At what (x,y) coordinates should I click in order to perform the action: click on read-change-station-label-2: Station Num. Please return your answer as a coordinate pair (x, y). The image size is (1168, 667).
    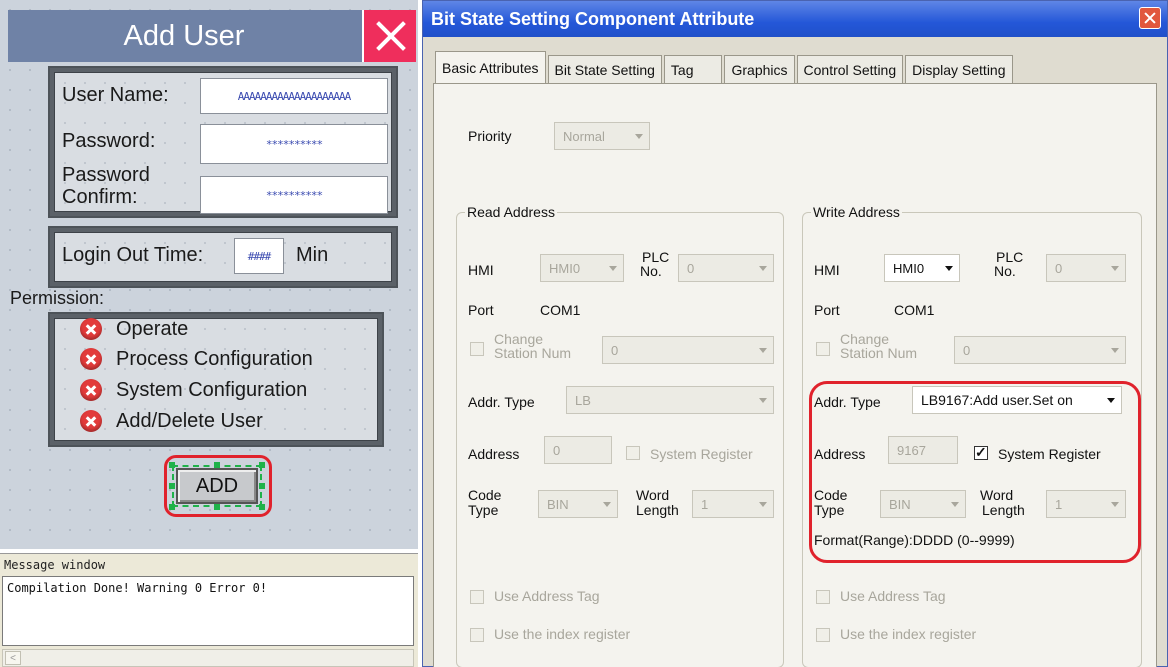
    Looking at the image, I should click on (533, 353).